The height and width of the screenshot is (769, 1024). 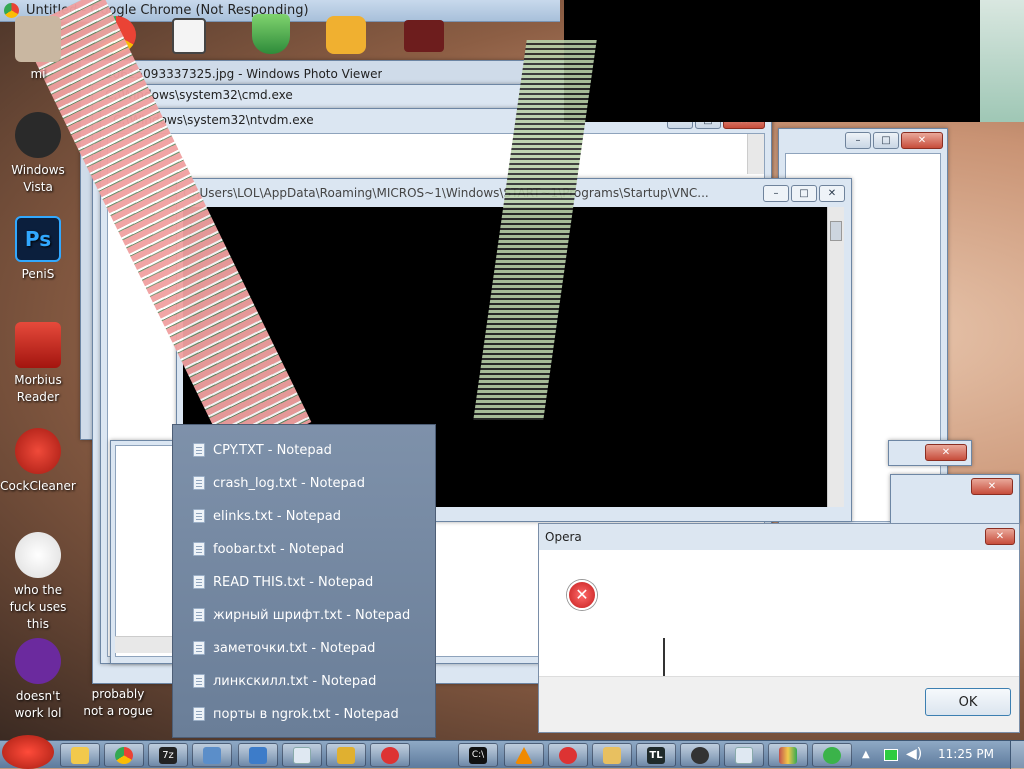 I want to click on taskbar-button-error, so click(x=390, y=755).